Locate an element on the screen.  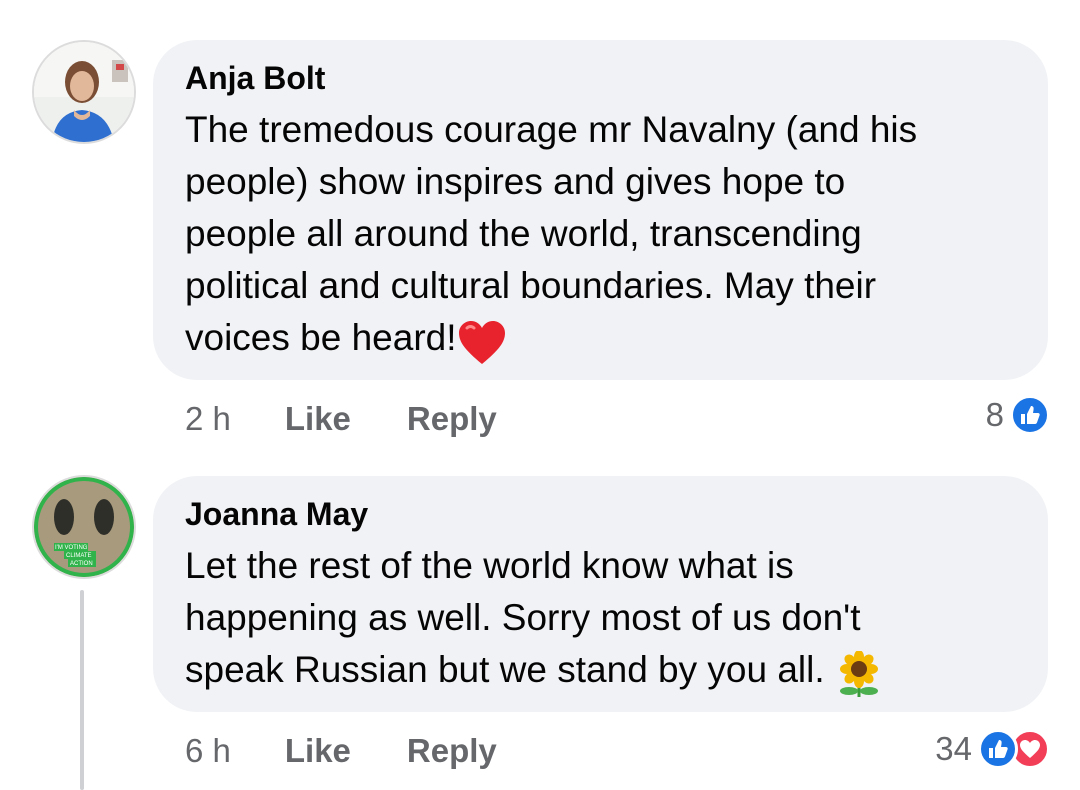
reaction-count: 34 is located at coordinates (953, 748).